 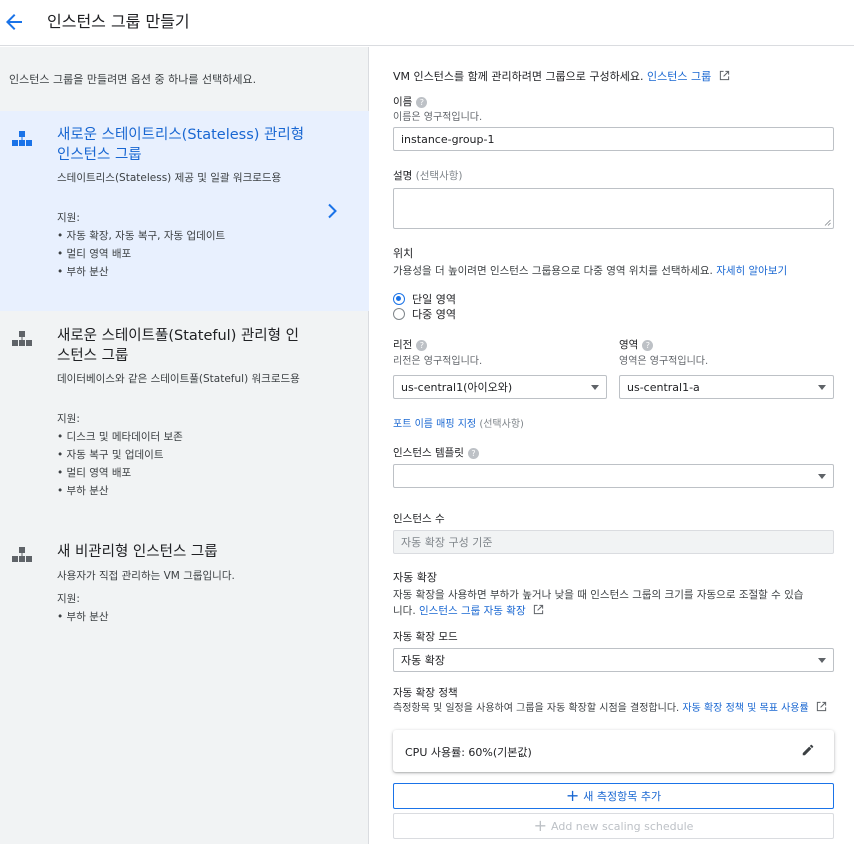 I want to click on metric-text: CPU 사용률: 60%(기본값), so click(x=468, y=752).